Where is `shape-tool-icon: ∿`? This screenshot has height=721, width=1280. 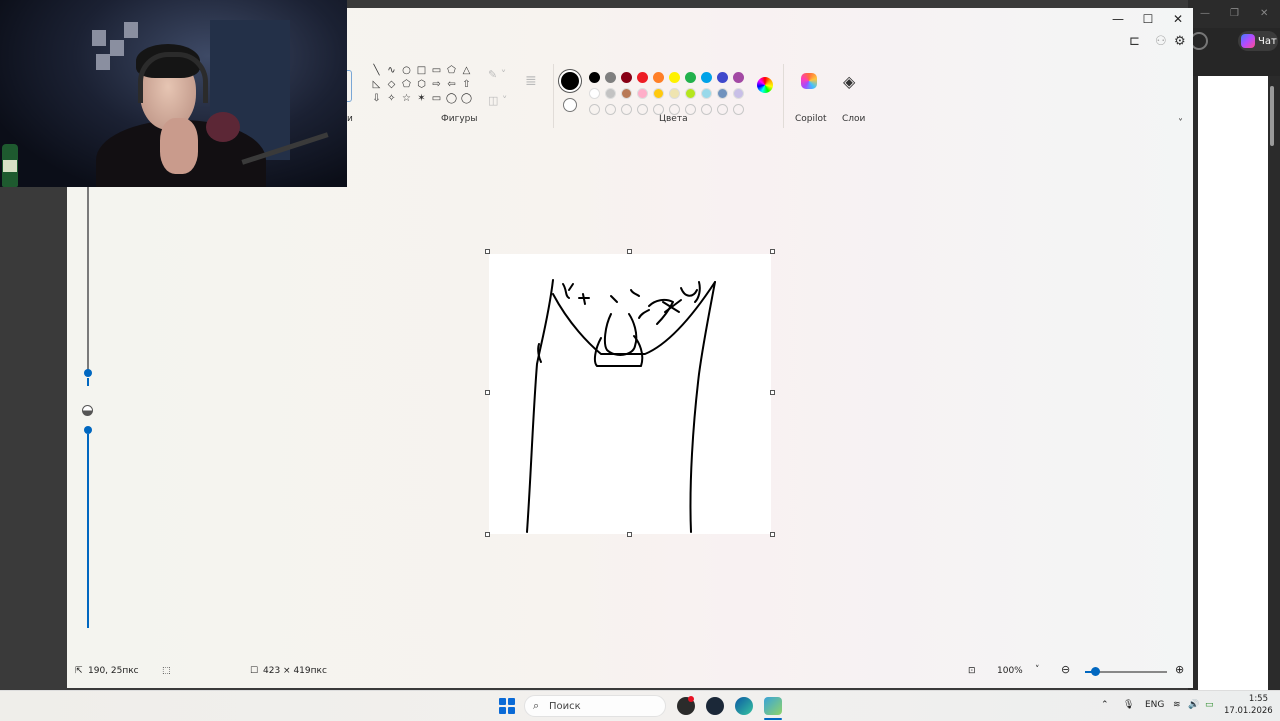
shape-tool-icon: ∿ is located at coordinates (391, 71).